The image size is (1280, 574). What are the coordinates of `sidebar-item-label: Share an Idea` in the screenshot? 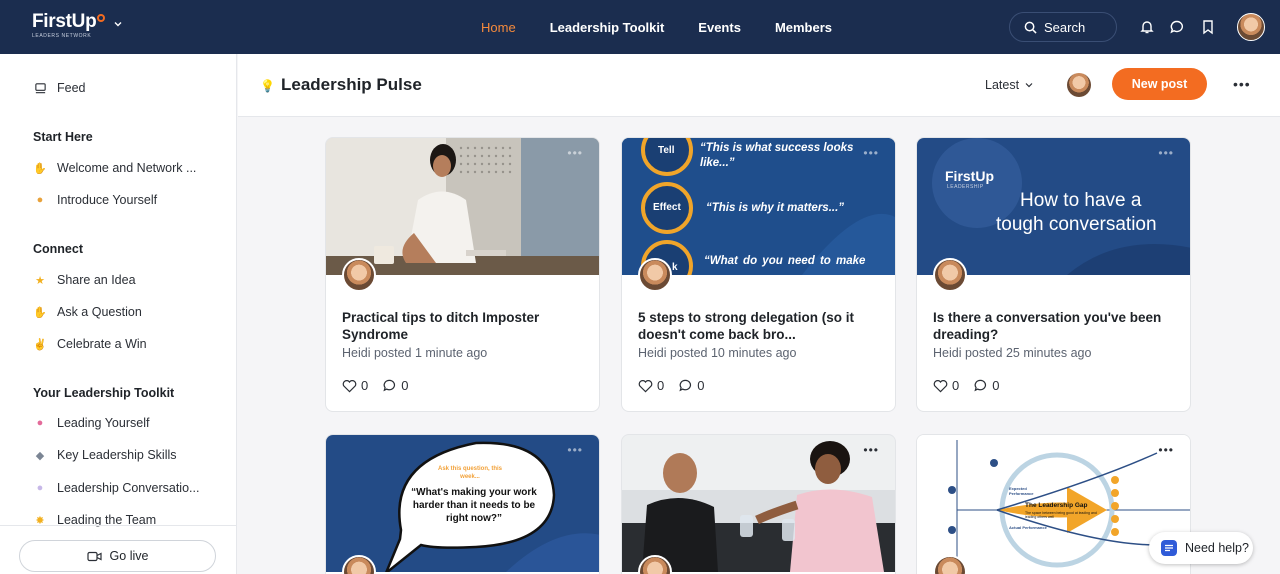 It's located at (96, 280).